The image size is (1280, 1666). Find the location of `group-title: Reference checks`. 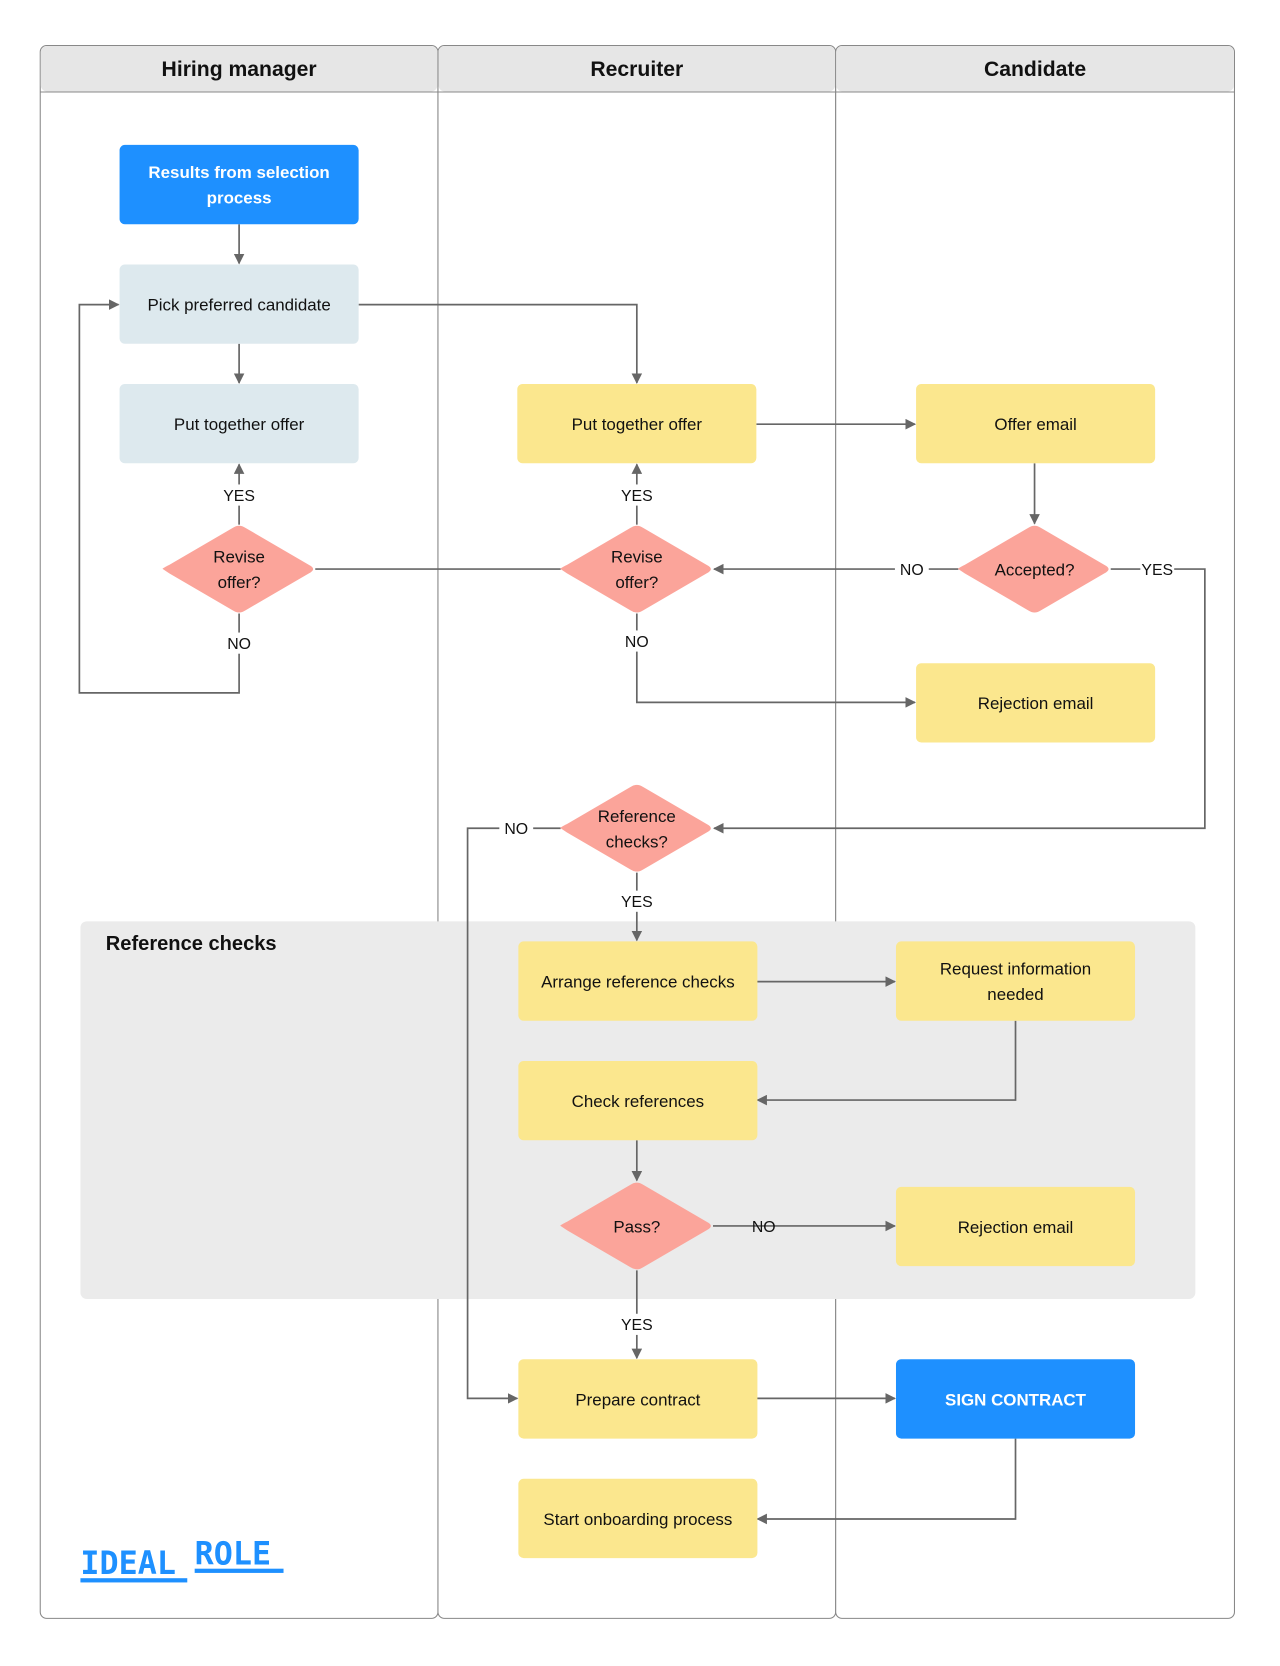

group-title: Reference checks is located at coordinates (191, 944).